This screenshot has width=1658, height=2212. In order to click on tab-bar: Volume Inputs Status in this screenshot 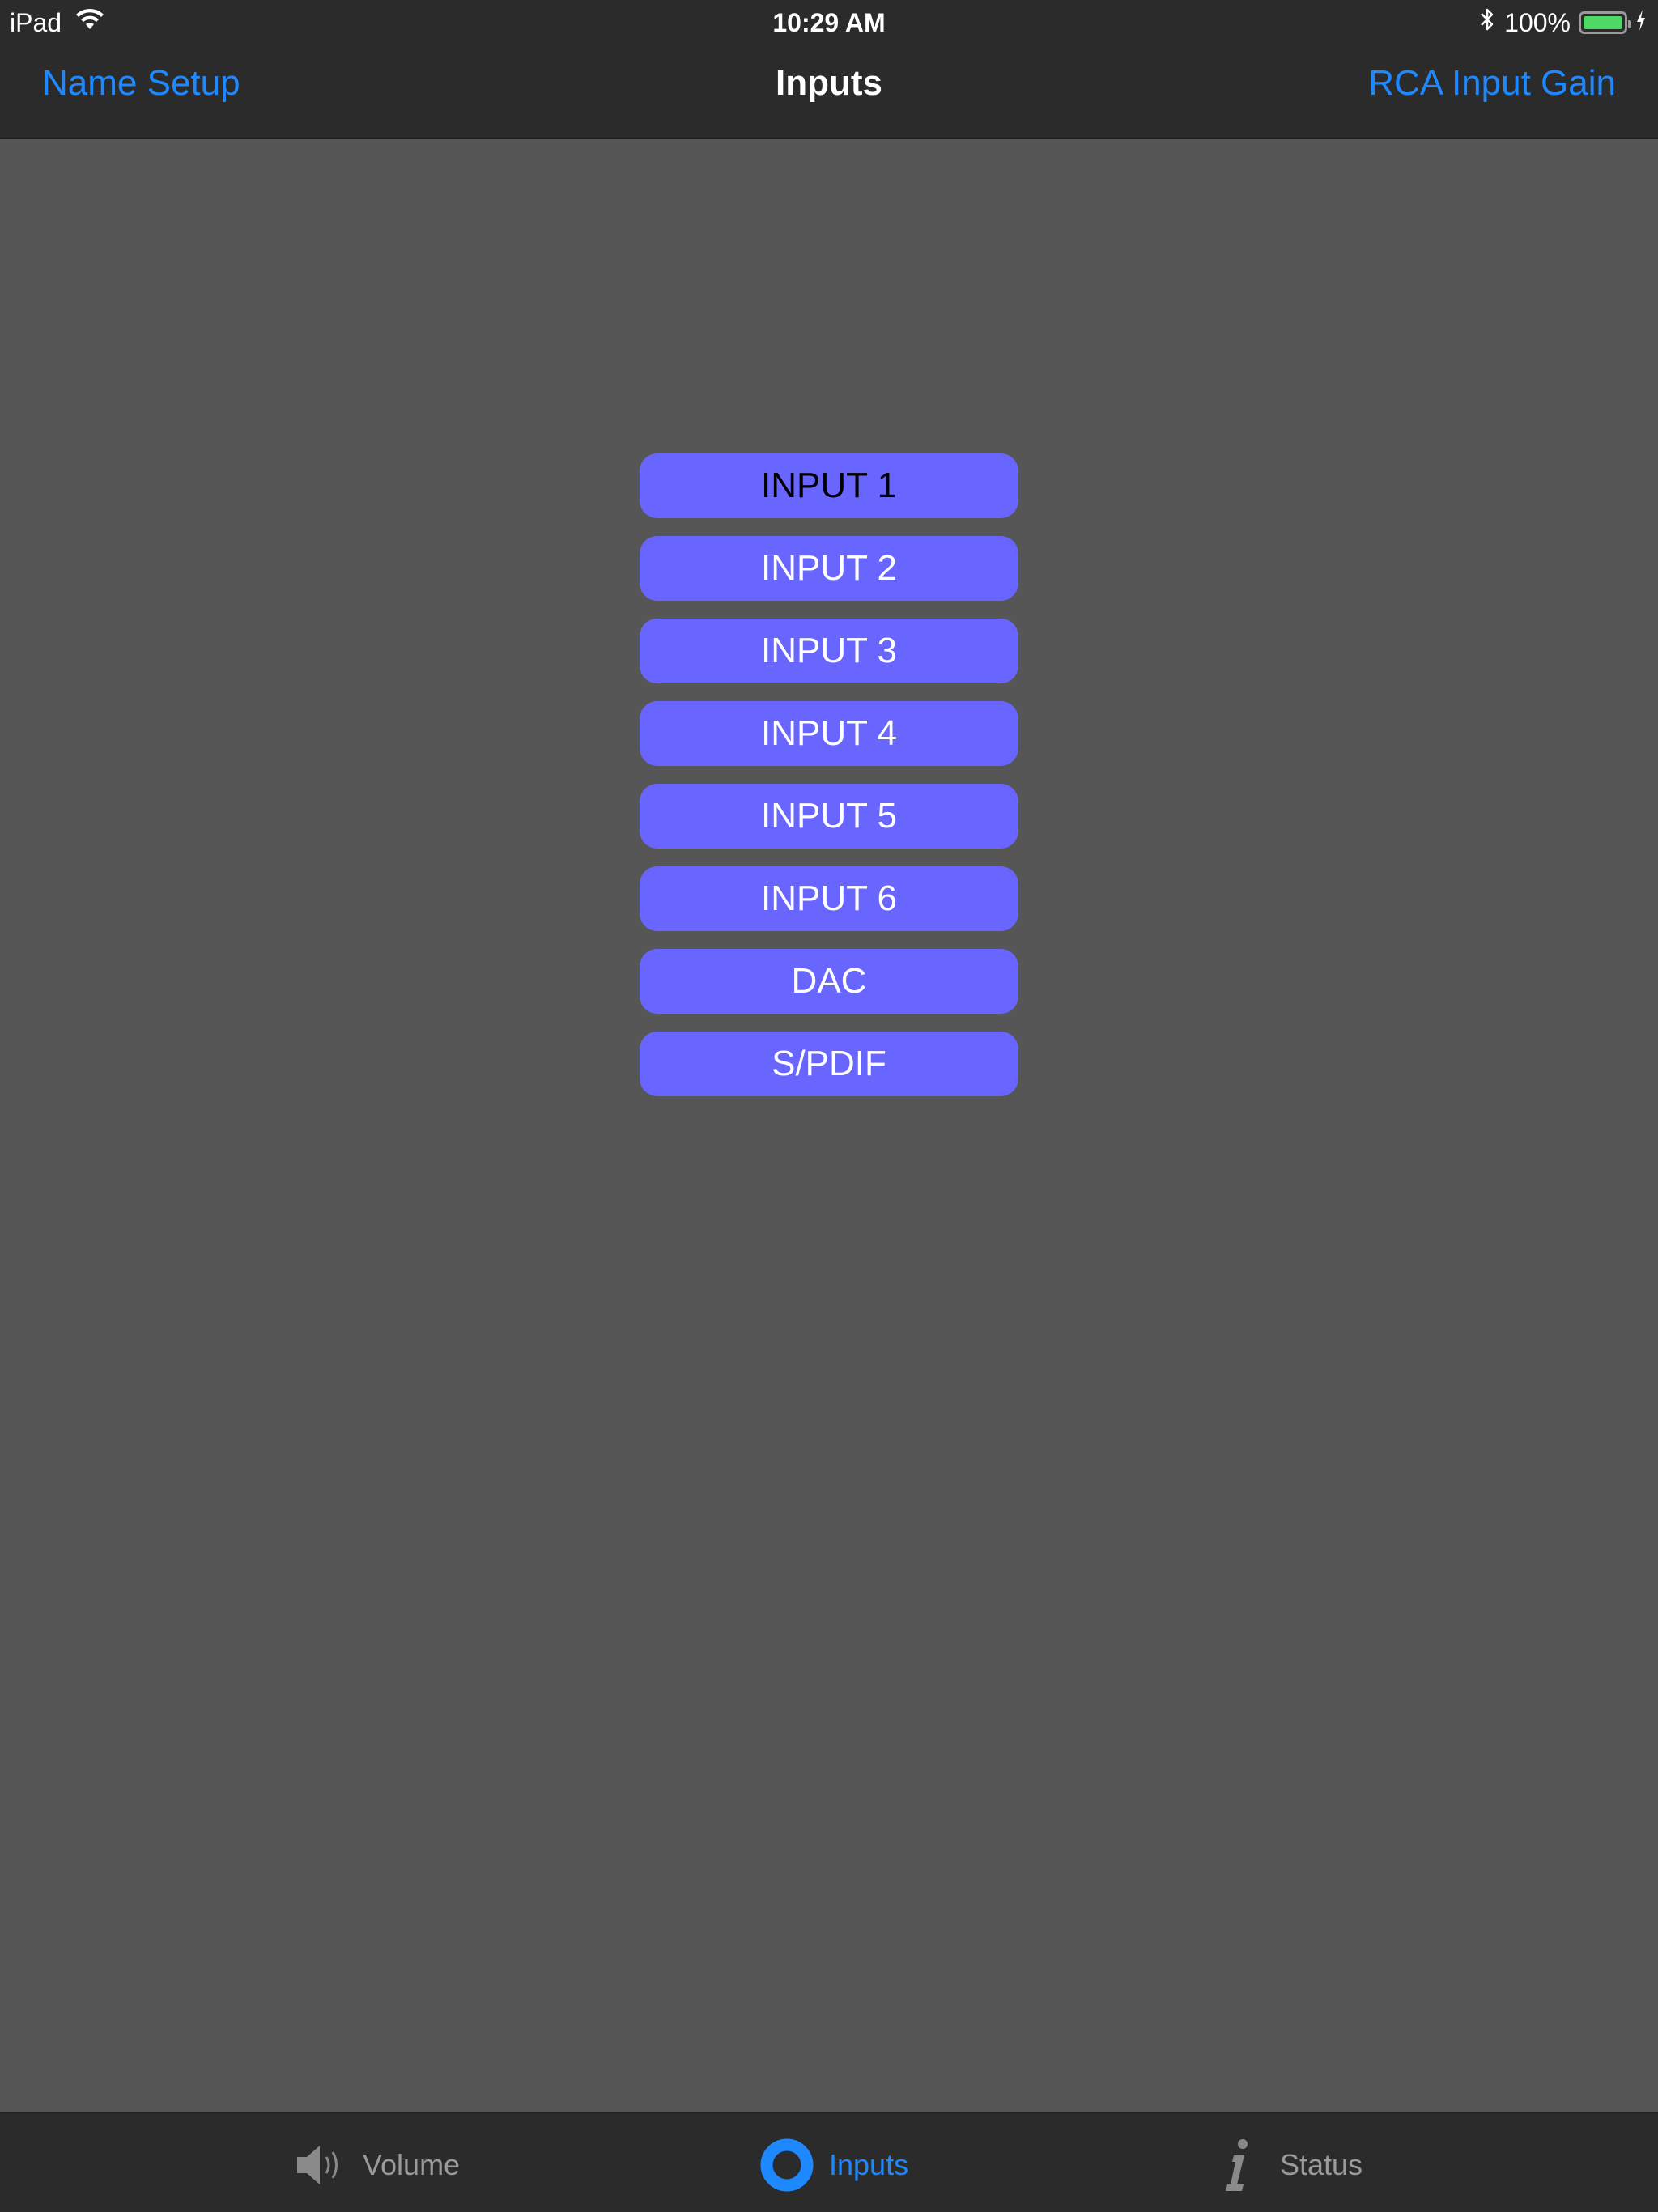, I will do `click(829, 2162)`.